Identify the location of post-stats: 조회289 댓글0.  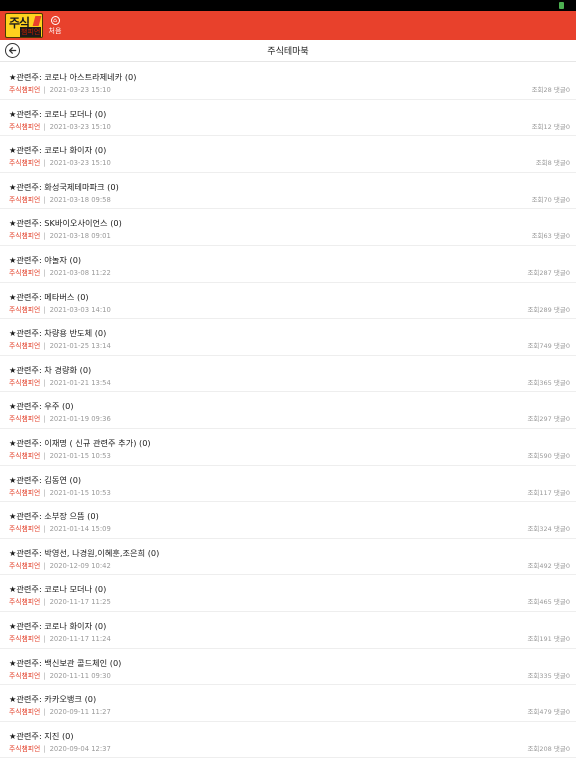
(548, 309).